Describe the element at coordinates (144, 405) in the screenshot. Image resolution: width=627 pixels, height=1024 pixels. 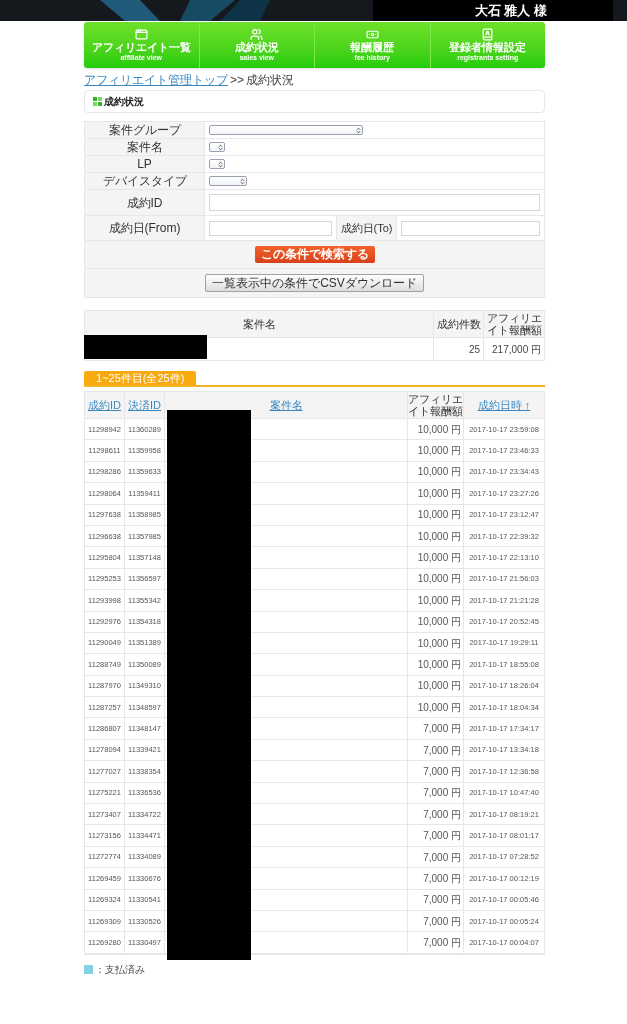
I see `sort-link: 決済ID` at that location.